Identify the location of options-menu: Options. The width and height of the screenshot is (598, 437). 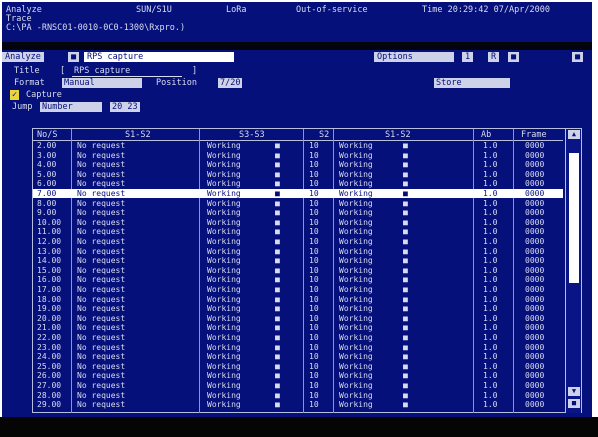
(414, 57).